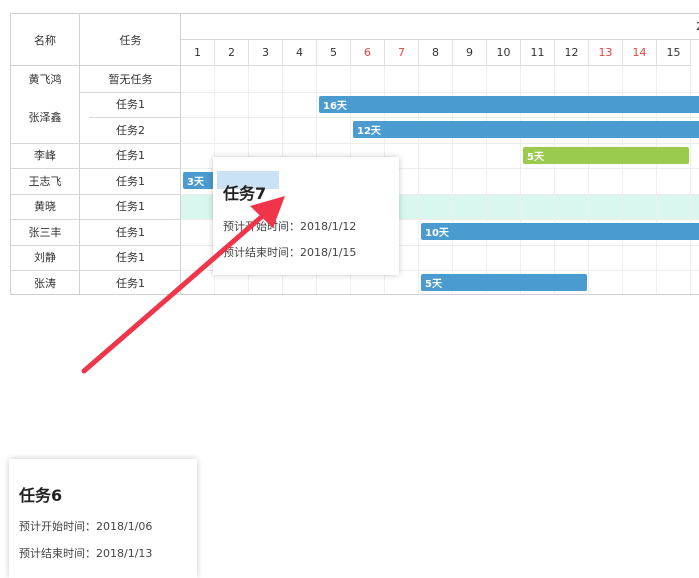 The image size is (699, 578). Describe the element at coordinates (45, 232) in the screenshot. I see `row-name: 张三丰` at that location.